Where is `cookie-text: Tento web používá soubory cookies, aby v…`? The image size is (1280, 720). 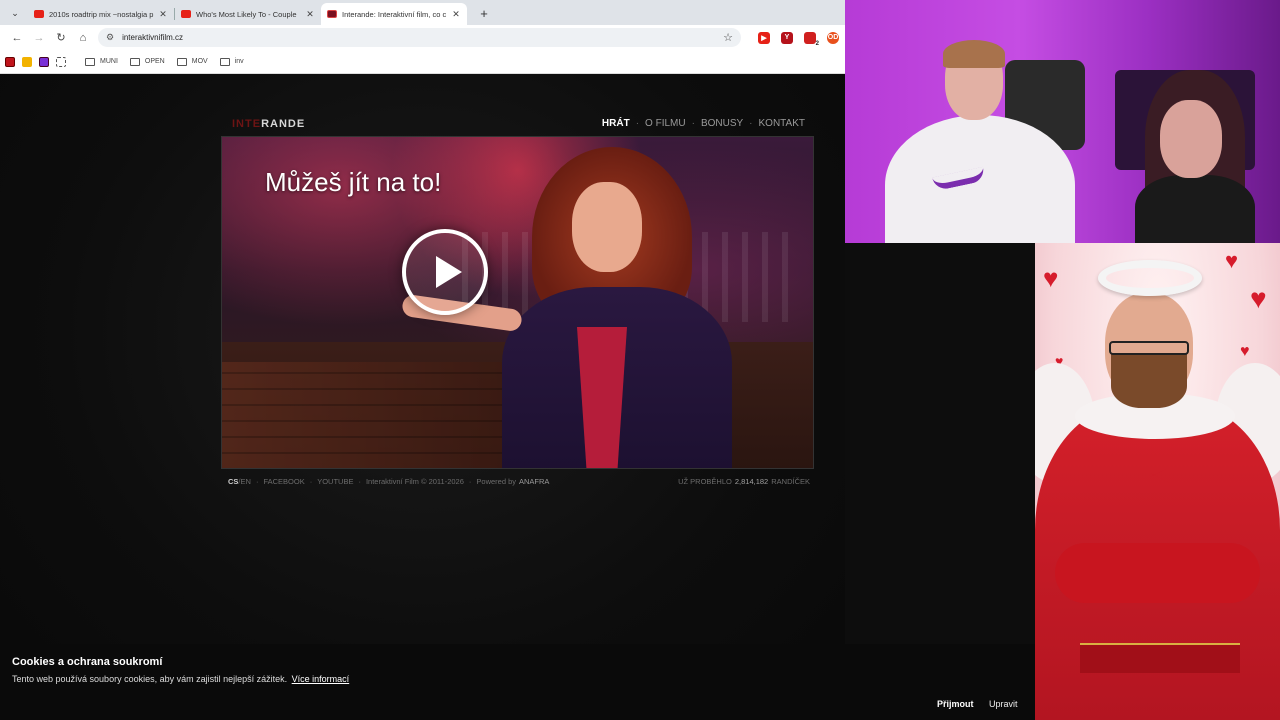 cookie-text: Tento web používá soubory cookies, aby v… is located at coordinates (150, 679).